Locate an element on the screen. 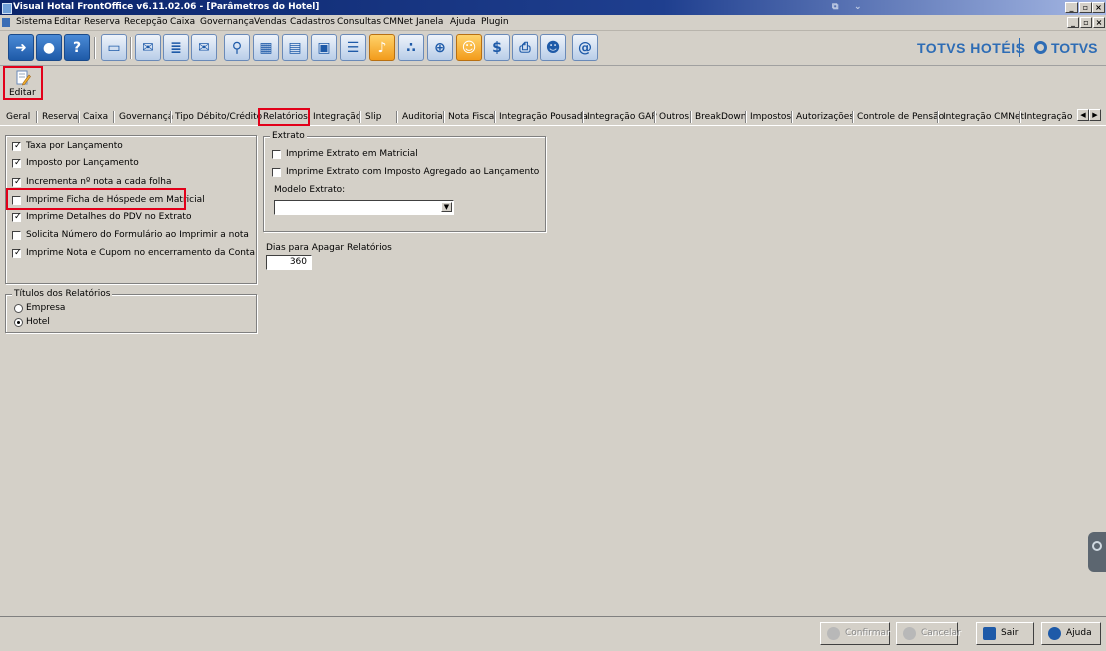  group-icon: ☺ is located at coordinates (469, 47).